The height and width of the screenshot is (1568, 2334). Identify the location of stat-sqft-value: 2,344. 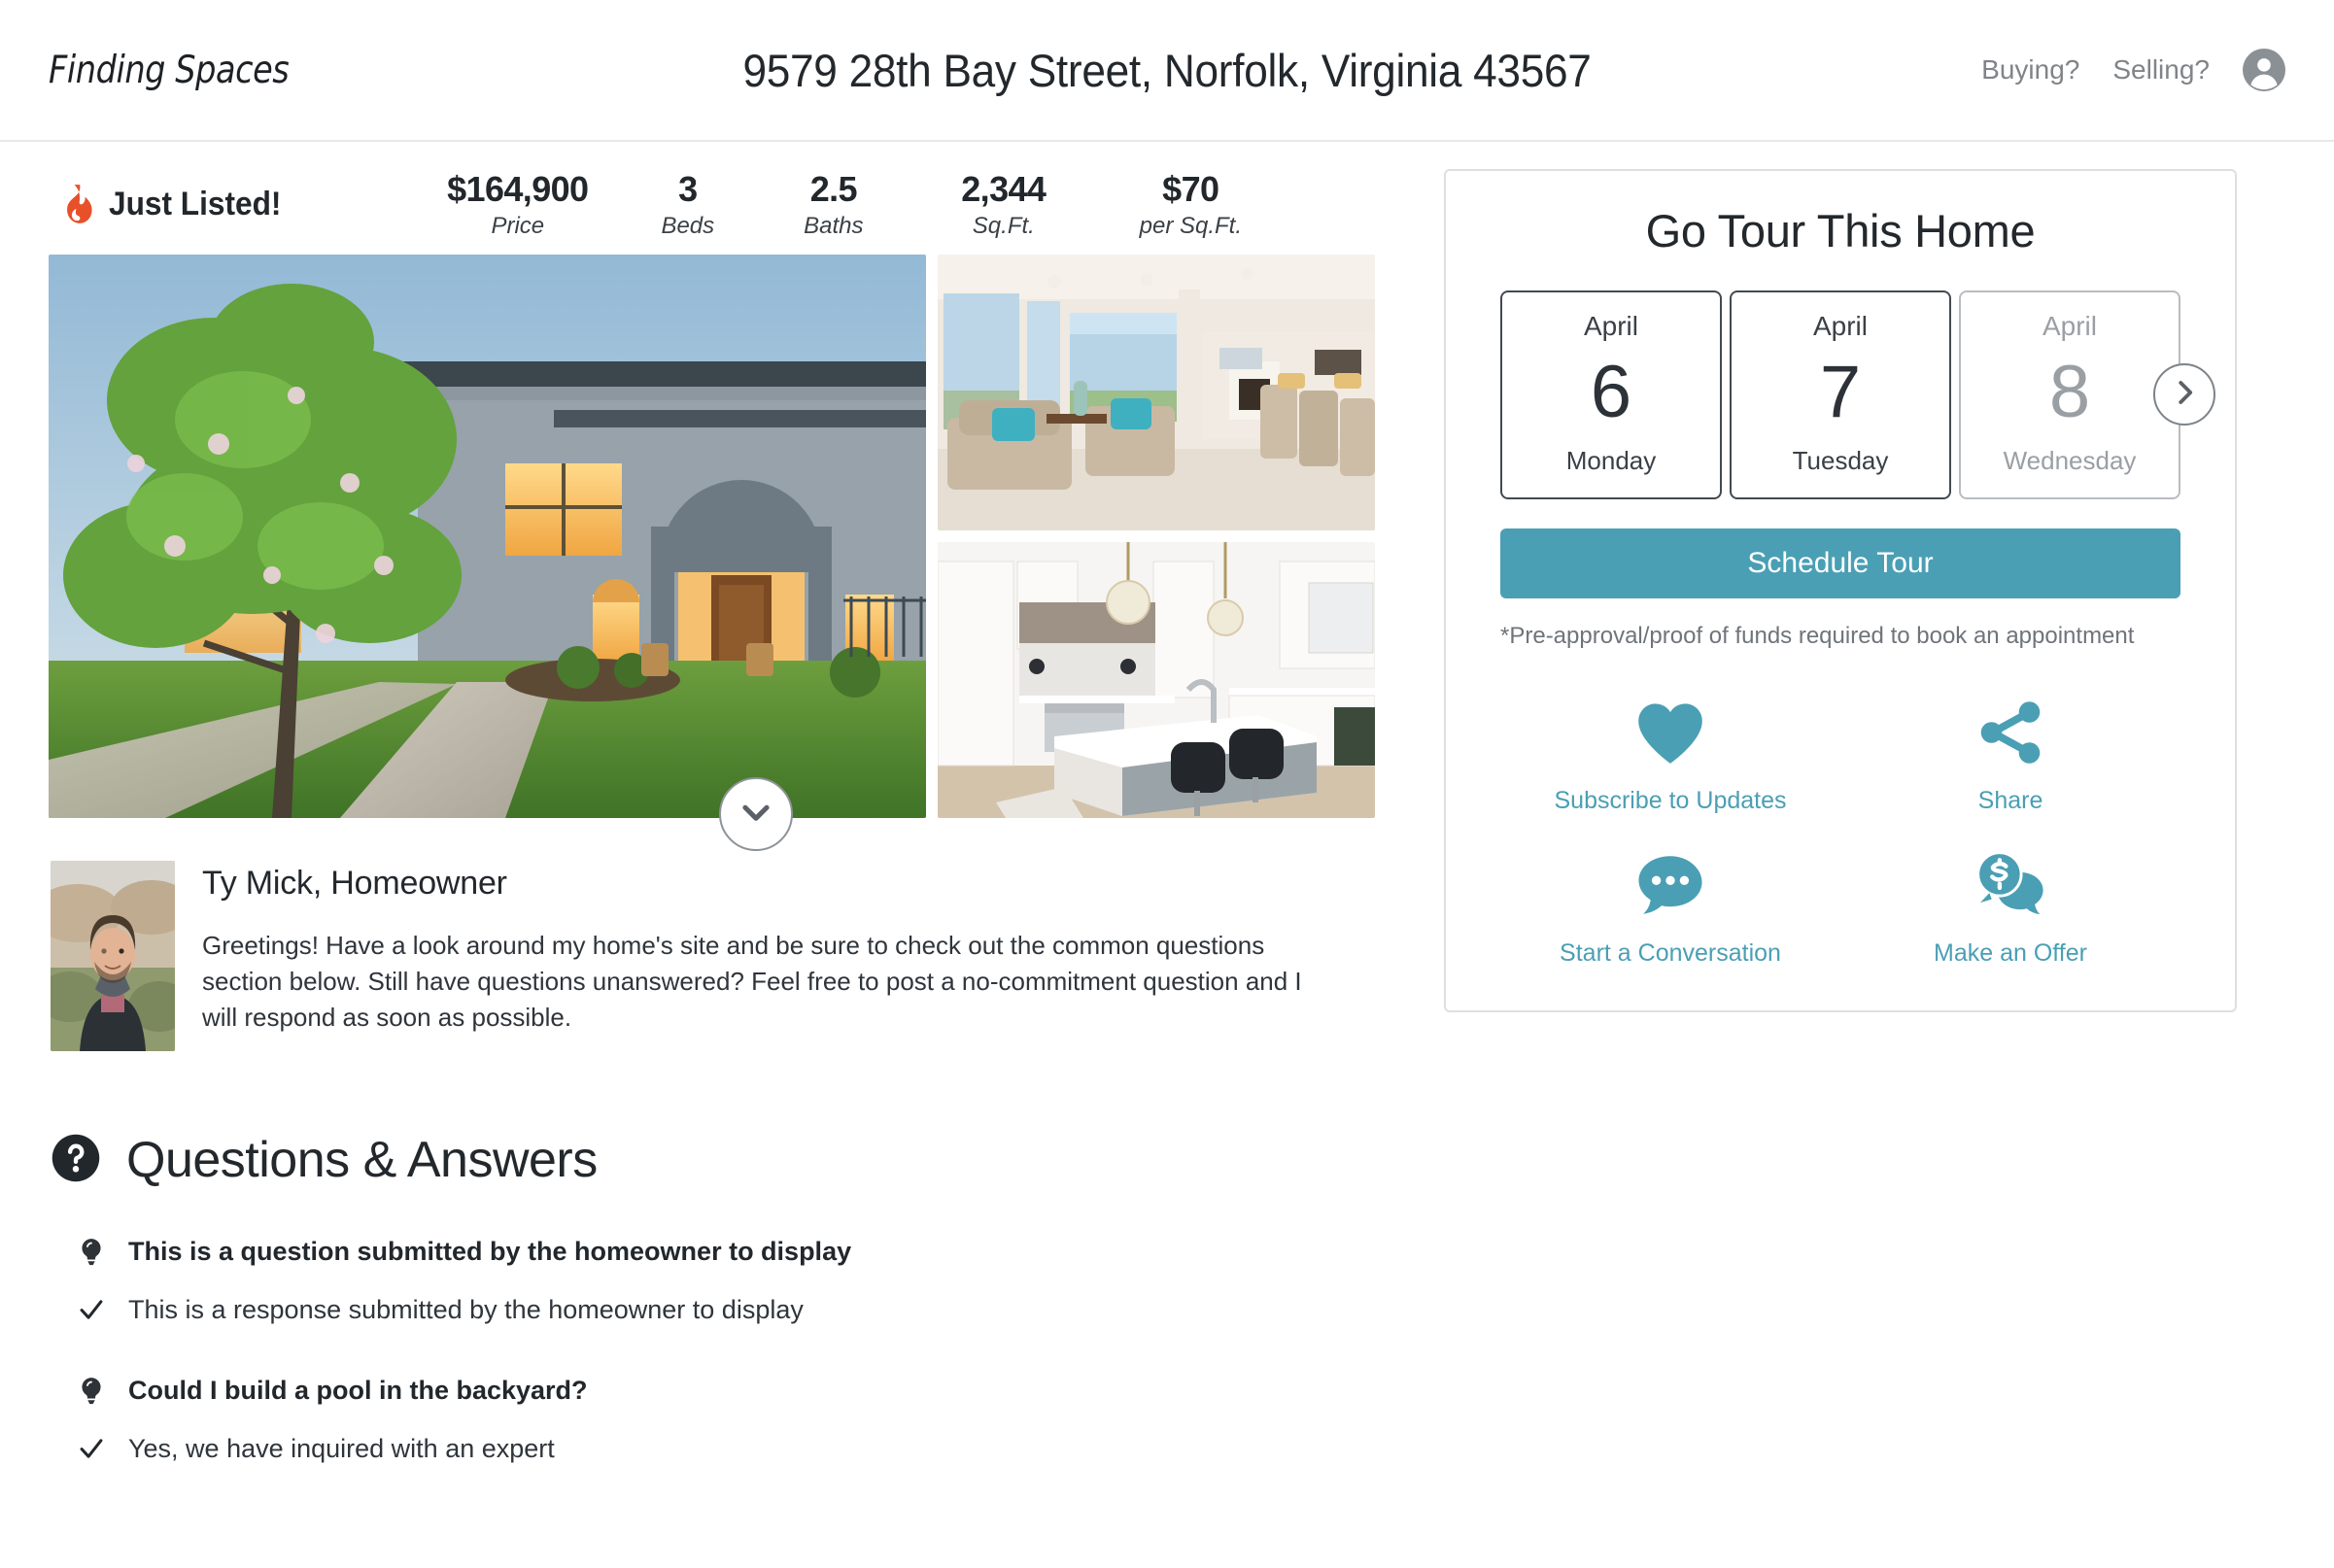
(1004, 189).